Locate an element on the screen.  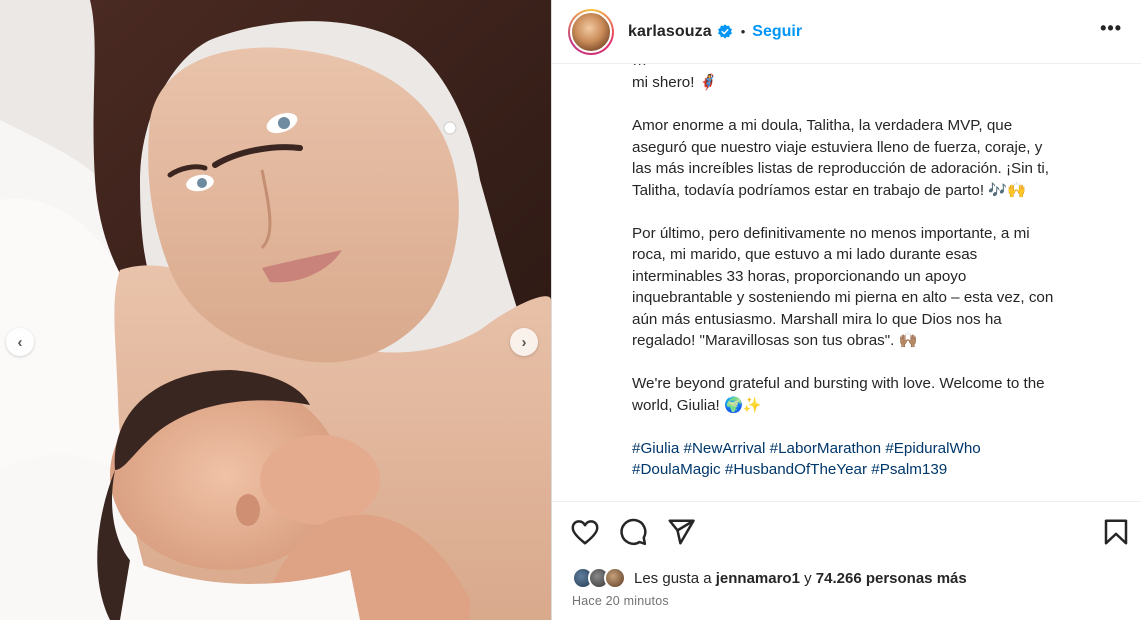
likes-middle: y is located at coordinates (808, 578).